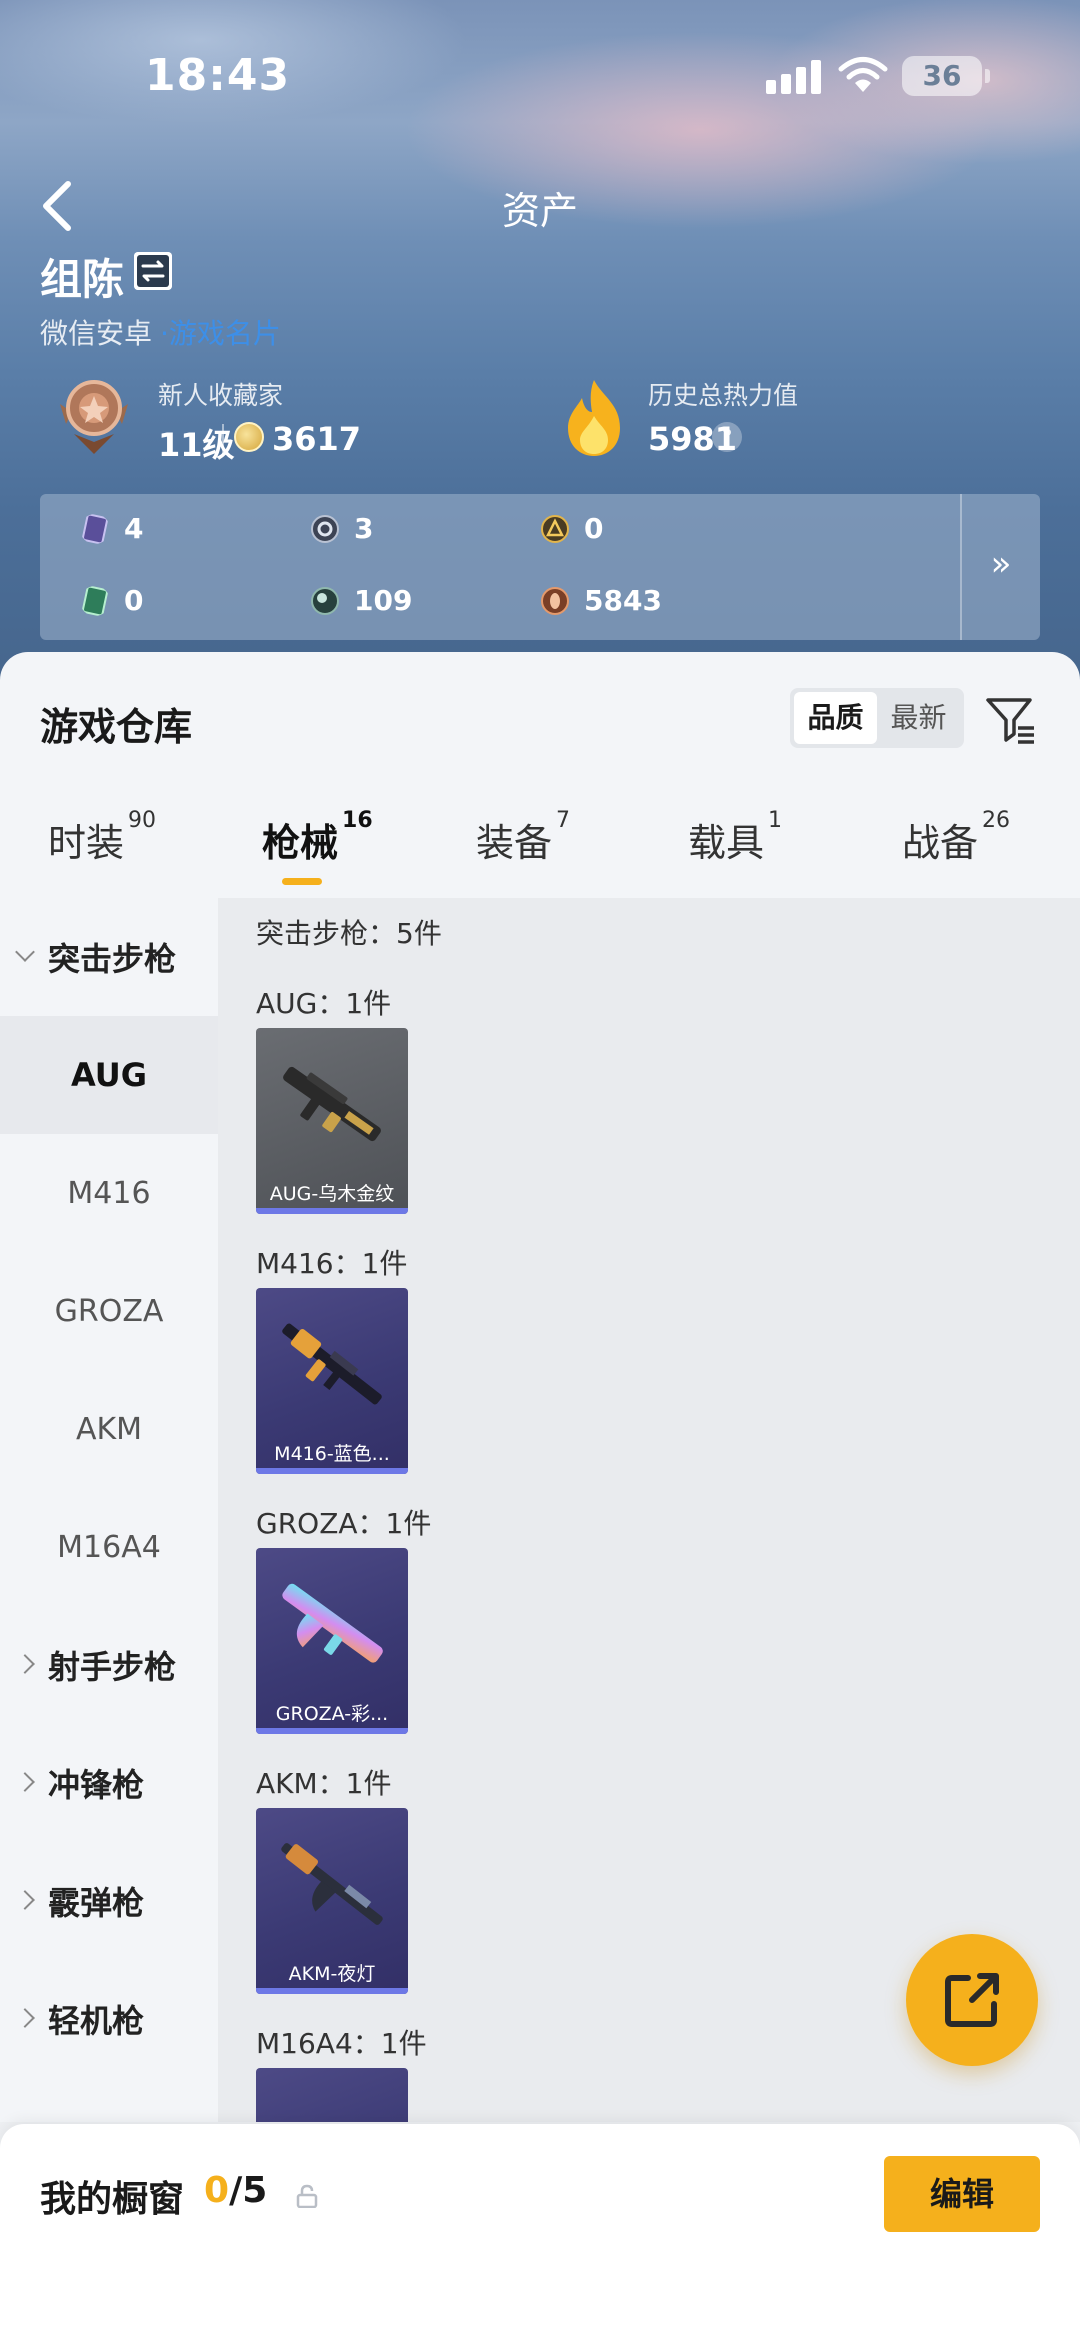  What do you see at coordinates (332, 1974) in the screenshot?
I see `weapon-card-caption: AKM-夜灯` at bounding box center [332, 1974].